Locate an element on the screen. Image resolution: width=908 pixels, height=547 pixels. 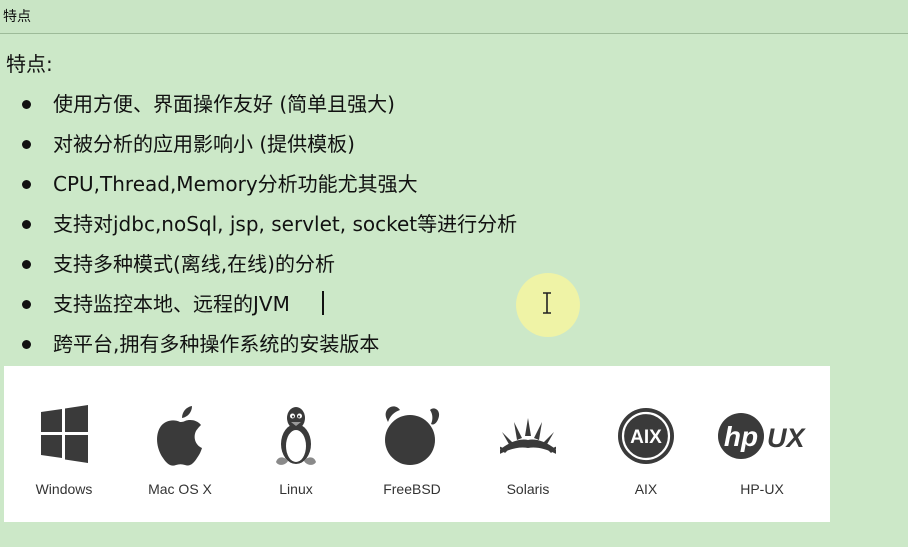
platform-hpux: hp UX HP-UX is located at coordinates (762, 444).